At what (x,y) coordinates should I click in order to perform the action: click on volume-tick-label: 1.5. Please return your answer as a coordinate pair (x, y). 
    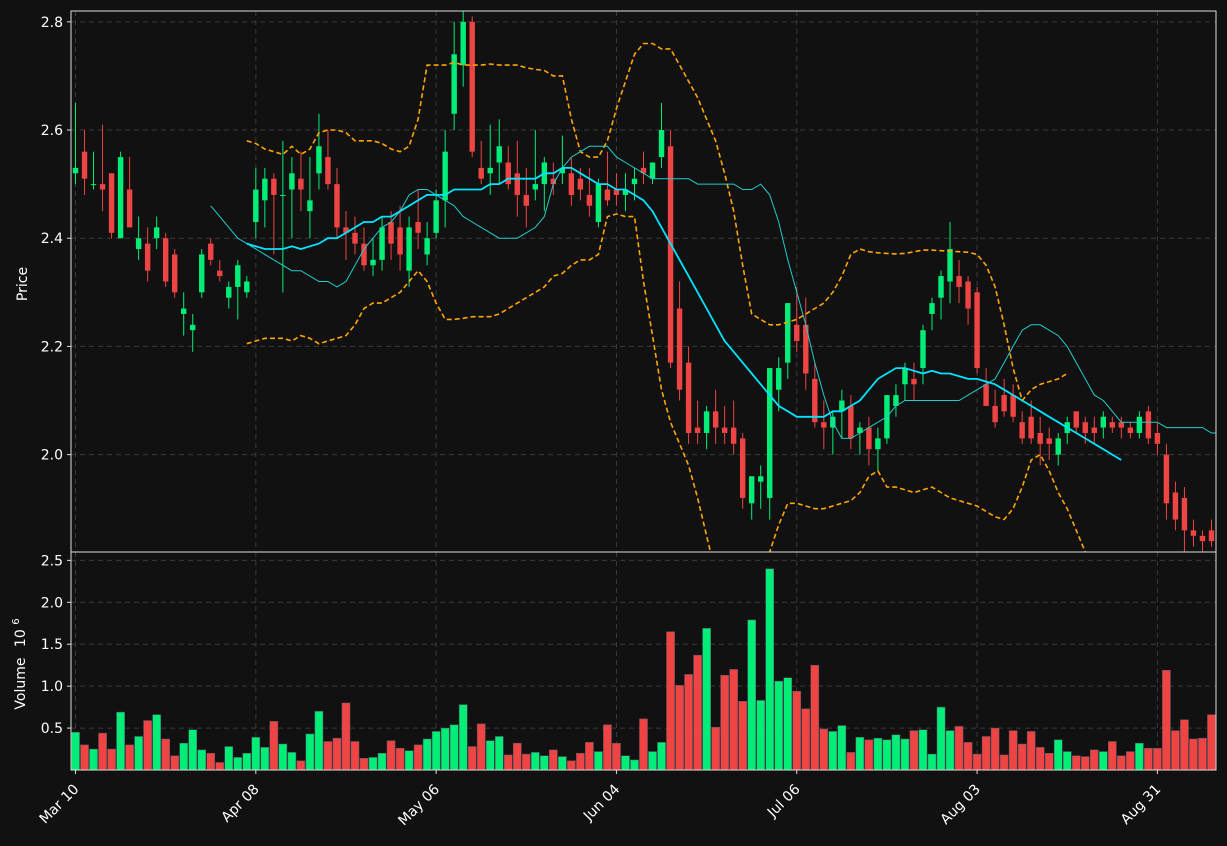
    Looking at the image, I should click on (52, 645).